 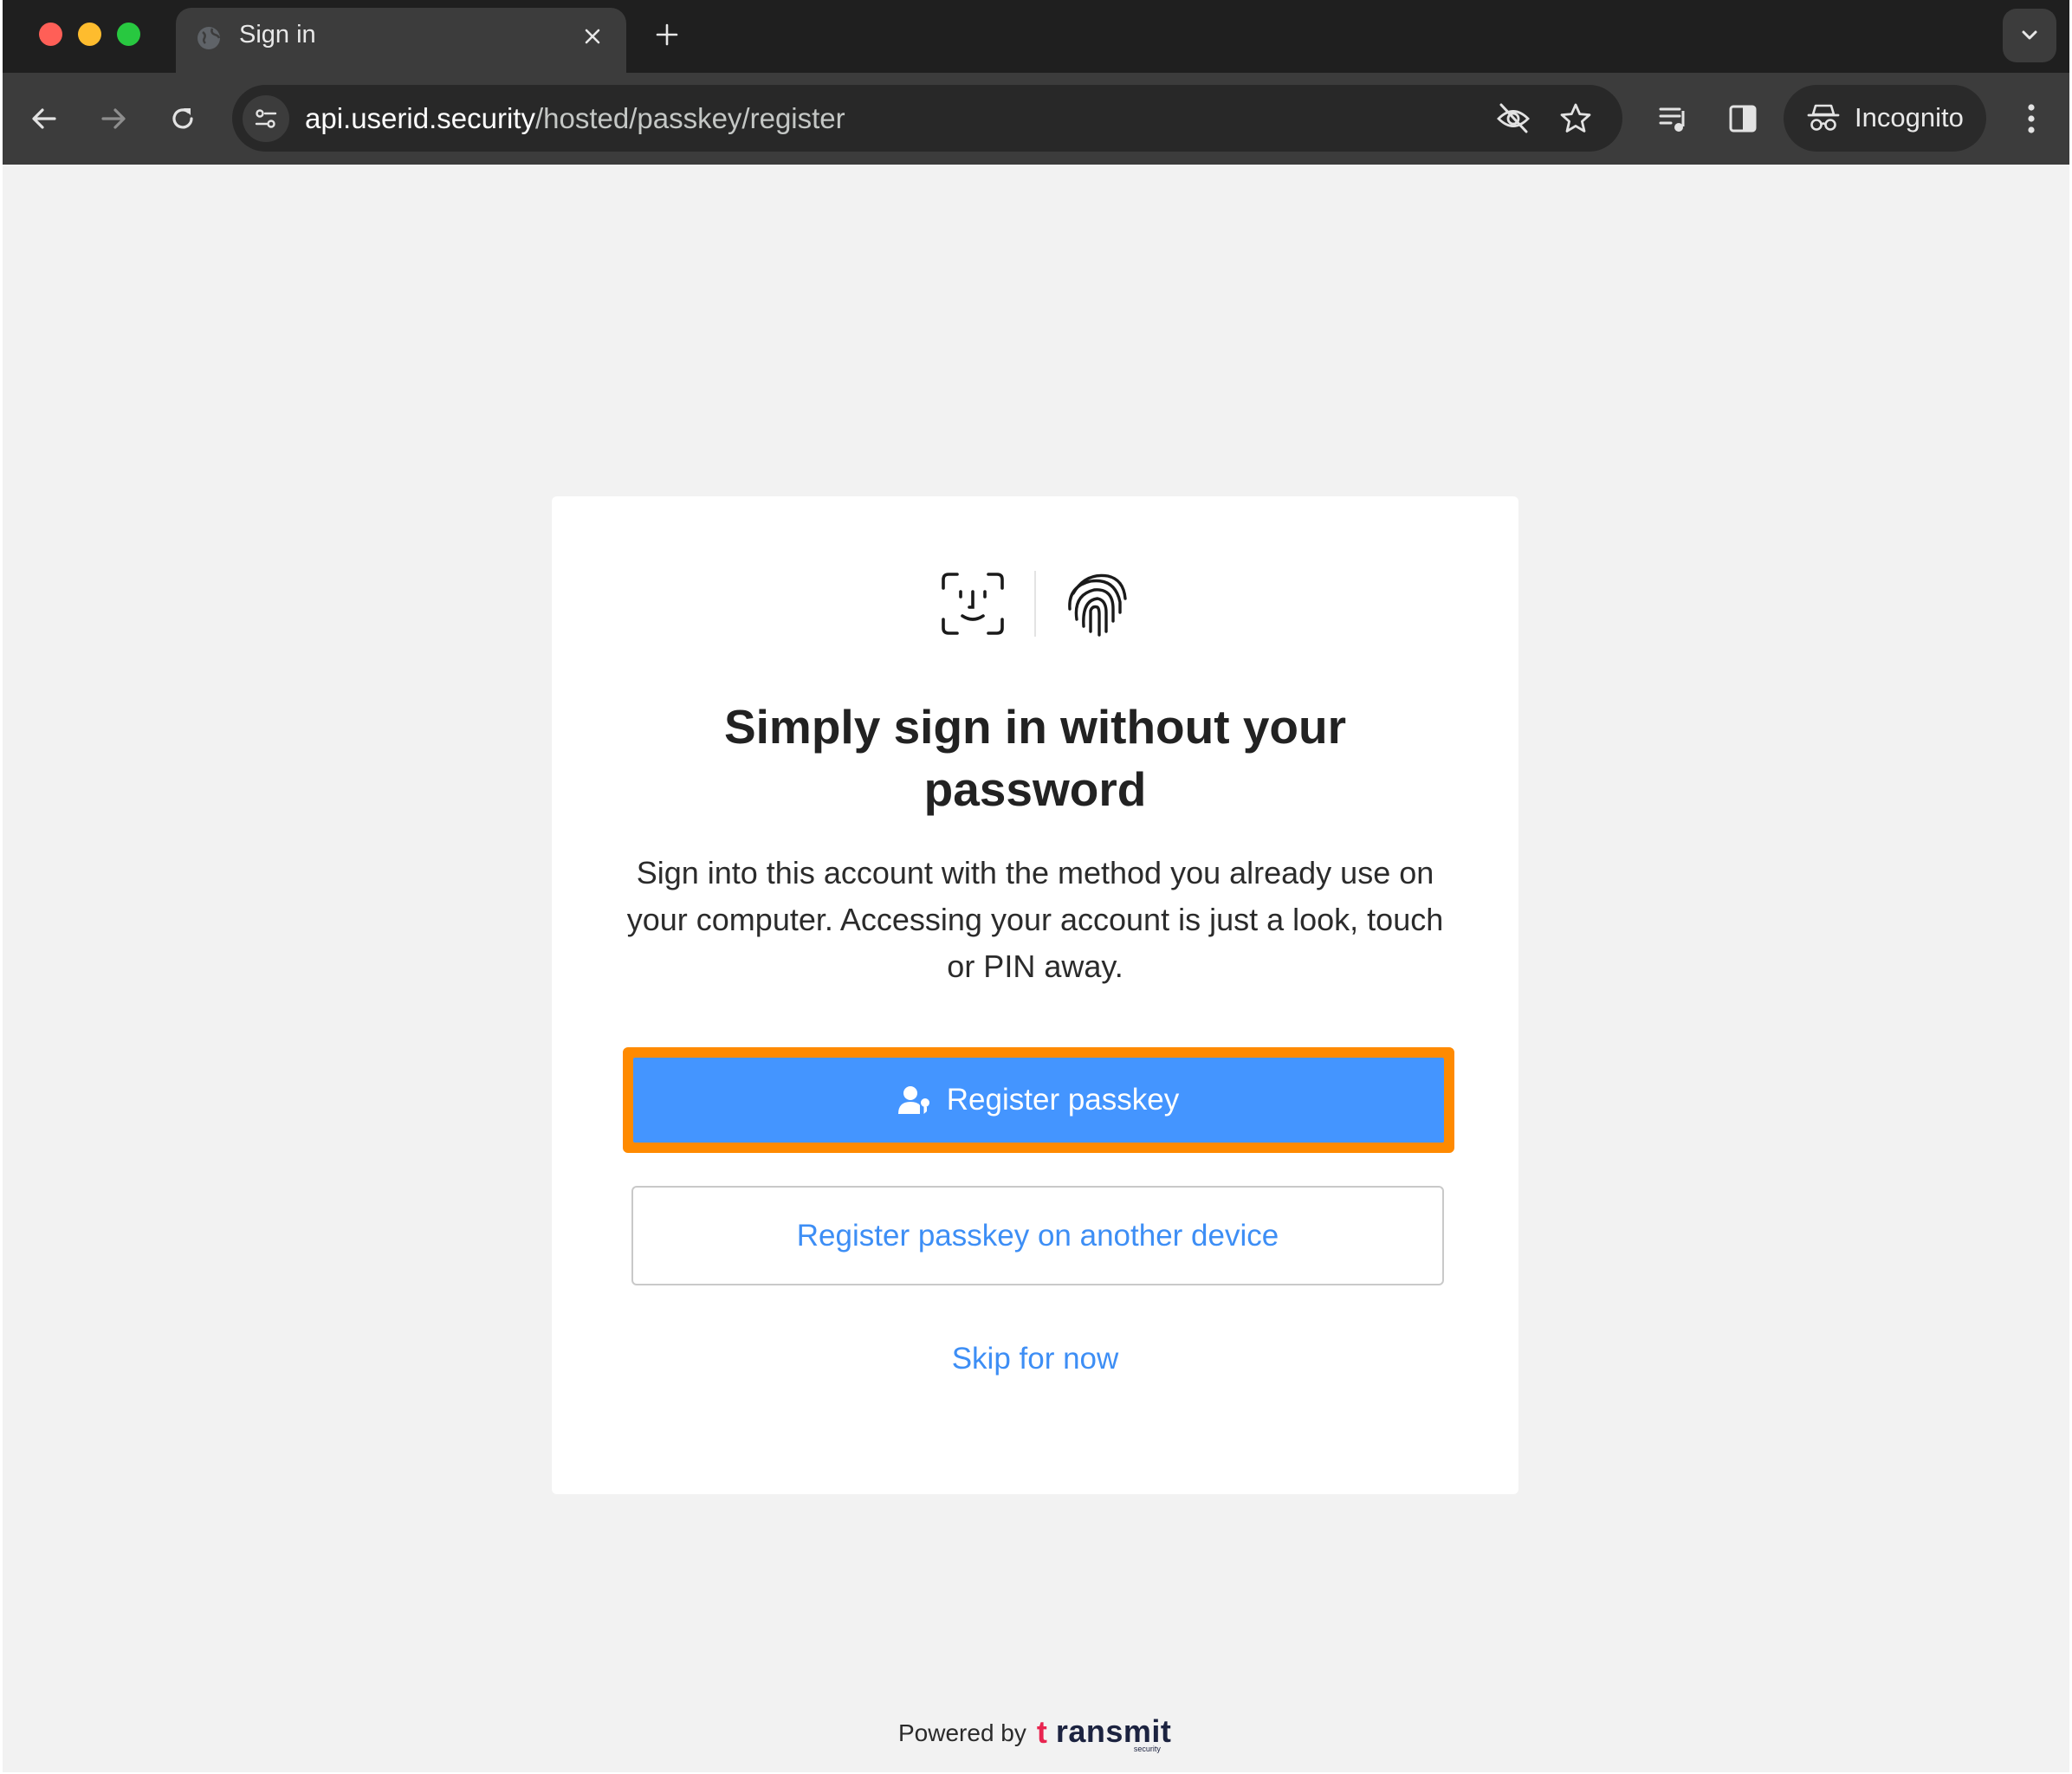 What do you see at coordinates (50, 34) in the screenshot?
I see `close-window-button` at bounding box center [50, 34].